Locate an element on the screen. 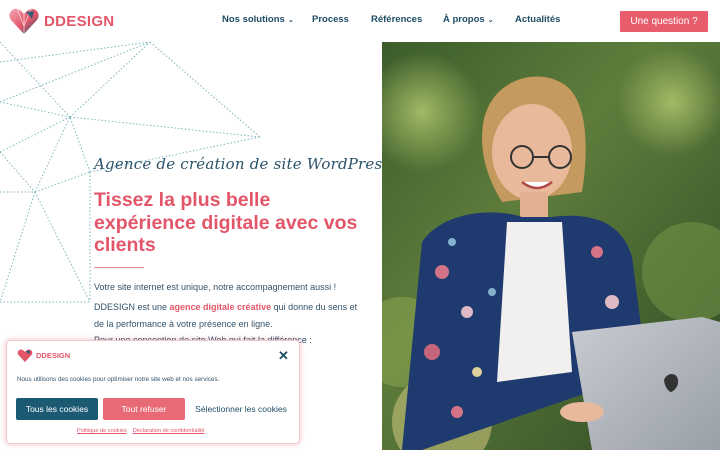 Image resolution: width=720 pixels, height=450 pixels. nav-item-references: Références is located at coordinates (407, 19).